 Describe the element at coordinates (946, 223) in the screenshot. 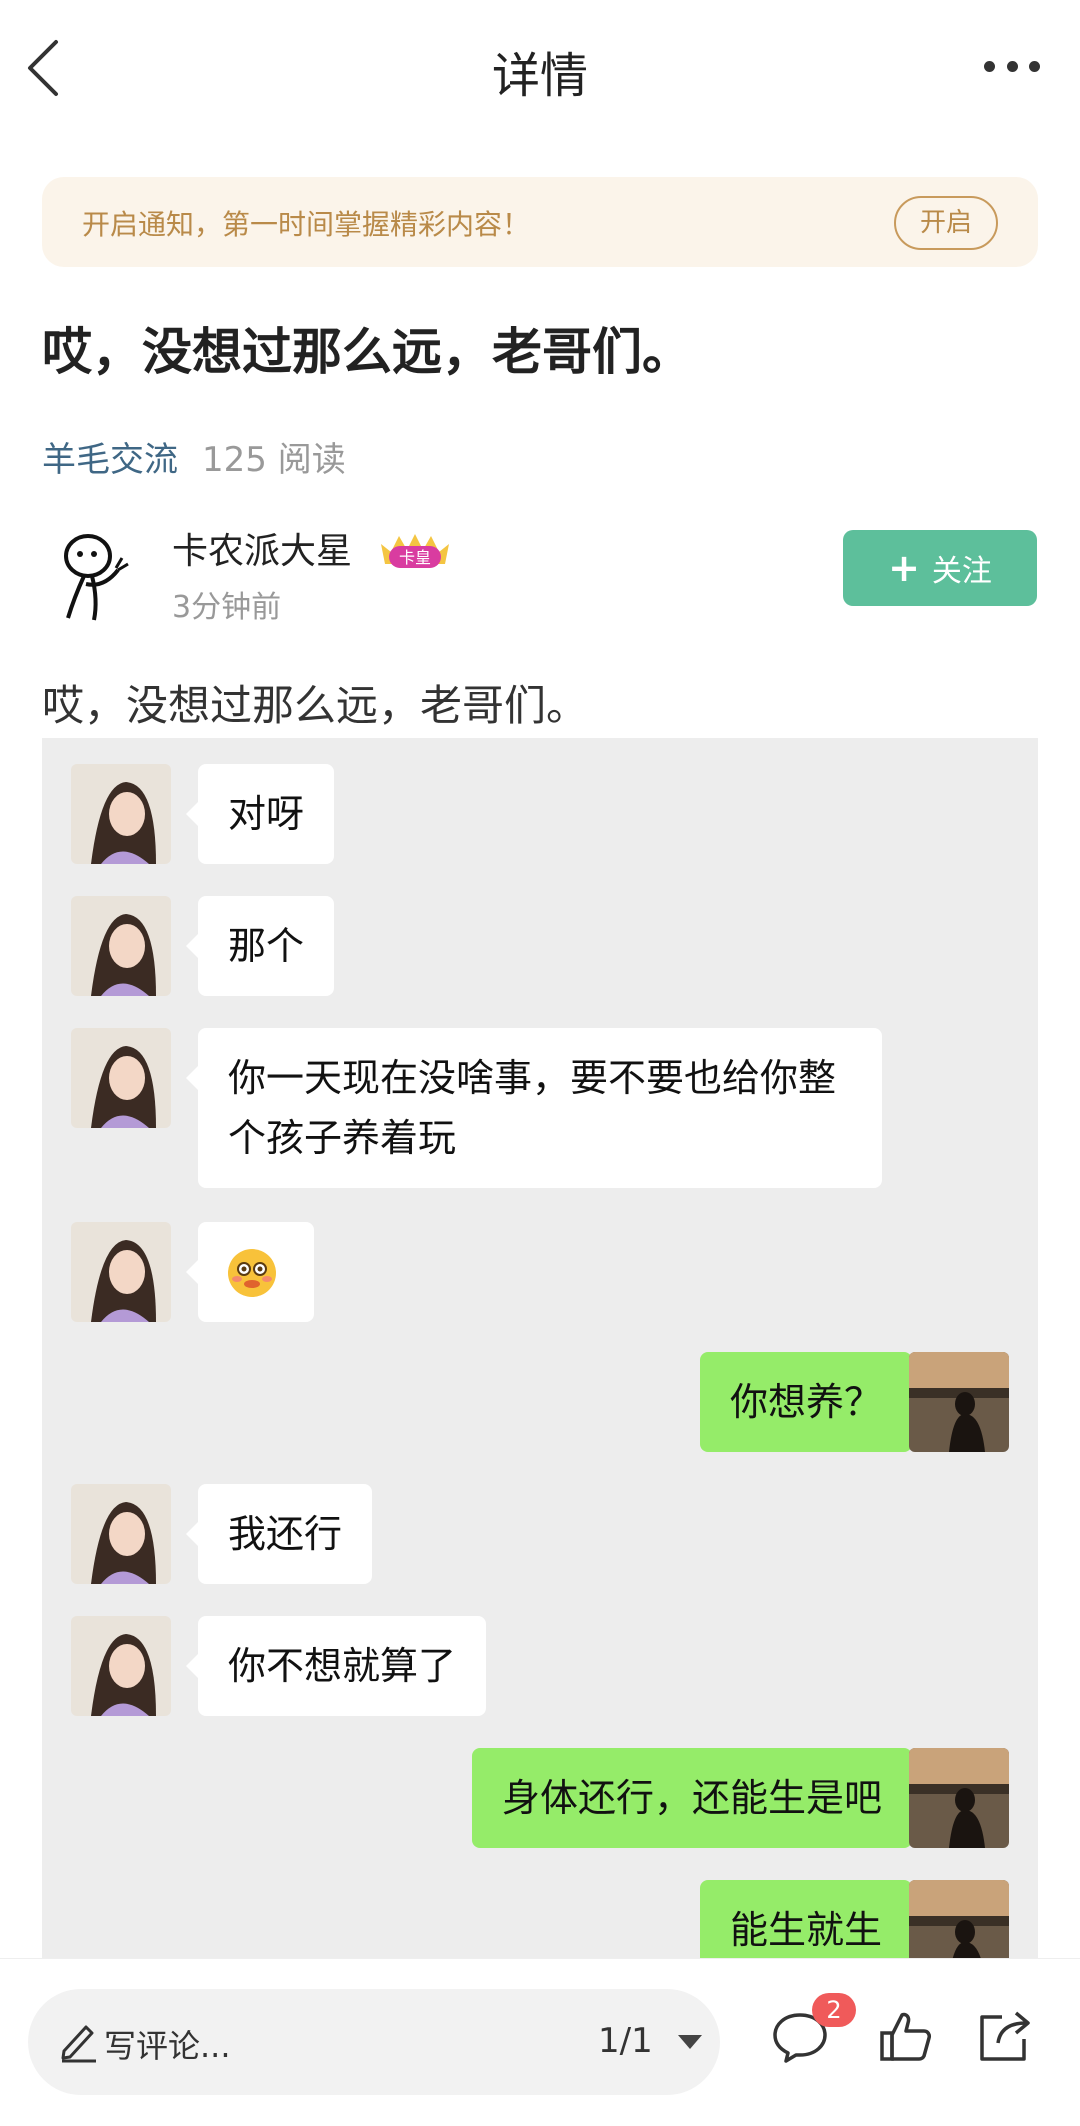

I see `enable-notification-button: 开启` at that location.